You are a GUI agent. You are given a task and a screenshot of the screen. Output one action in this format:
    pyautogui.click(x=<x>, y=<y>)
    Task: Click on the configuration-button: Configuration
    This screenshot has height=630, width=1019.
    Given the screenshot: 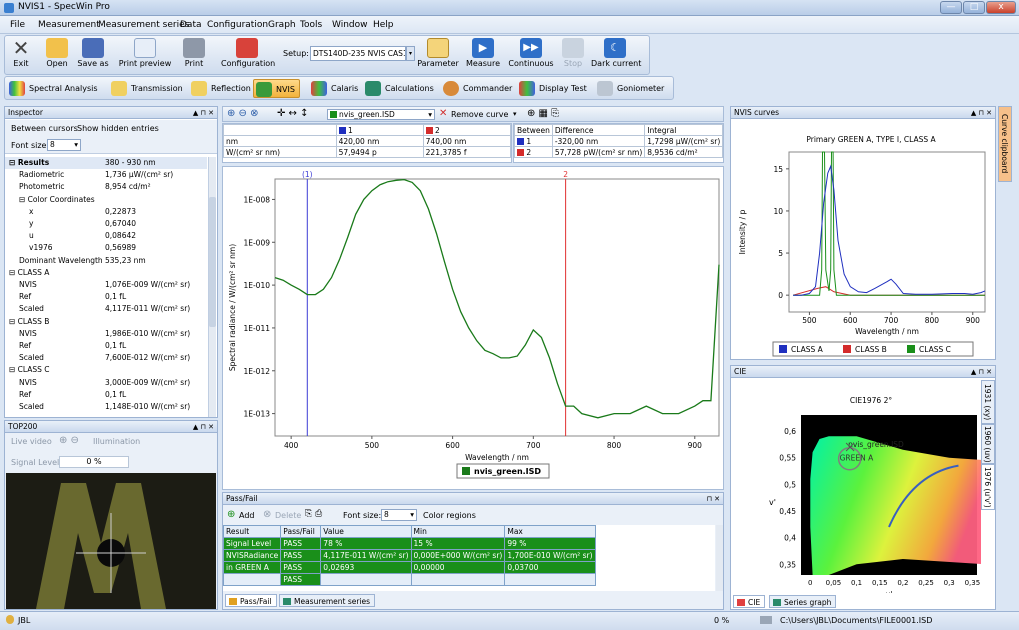 What is the action you would take?
    pyautogui.click(x=248, y=55)
    